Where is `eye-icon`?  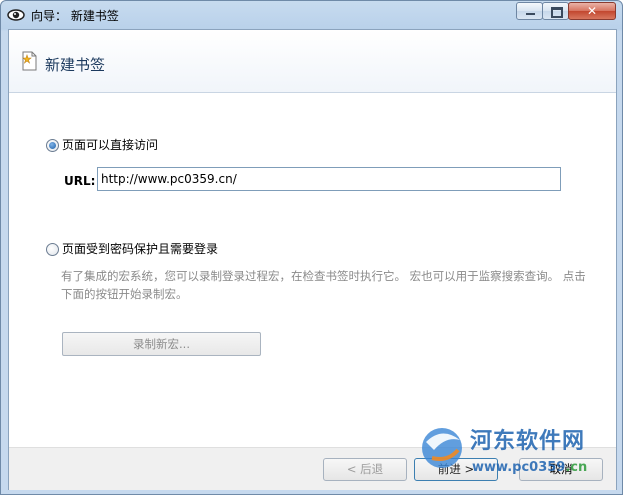
eye-icon is located at coordinates (16, 15).